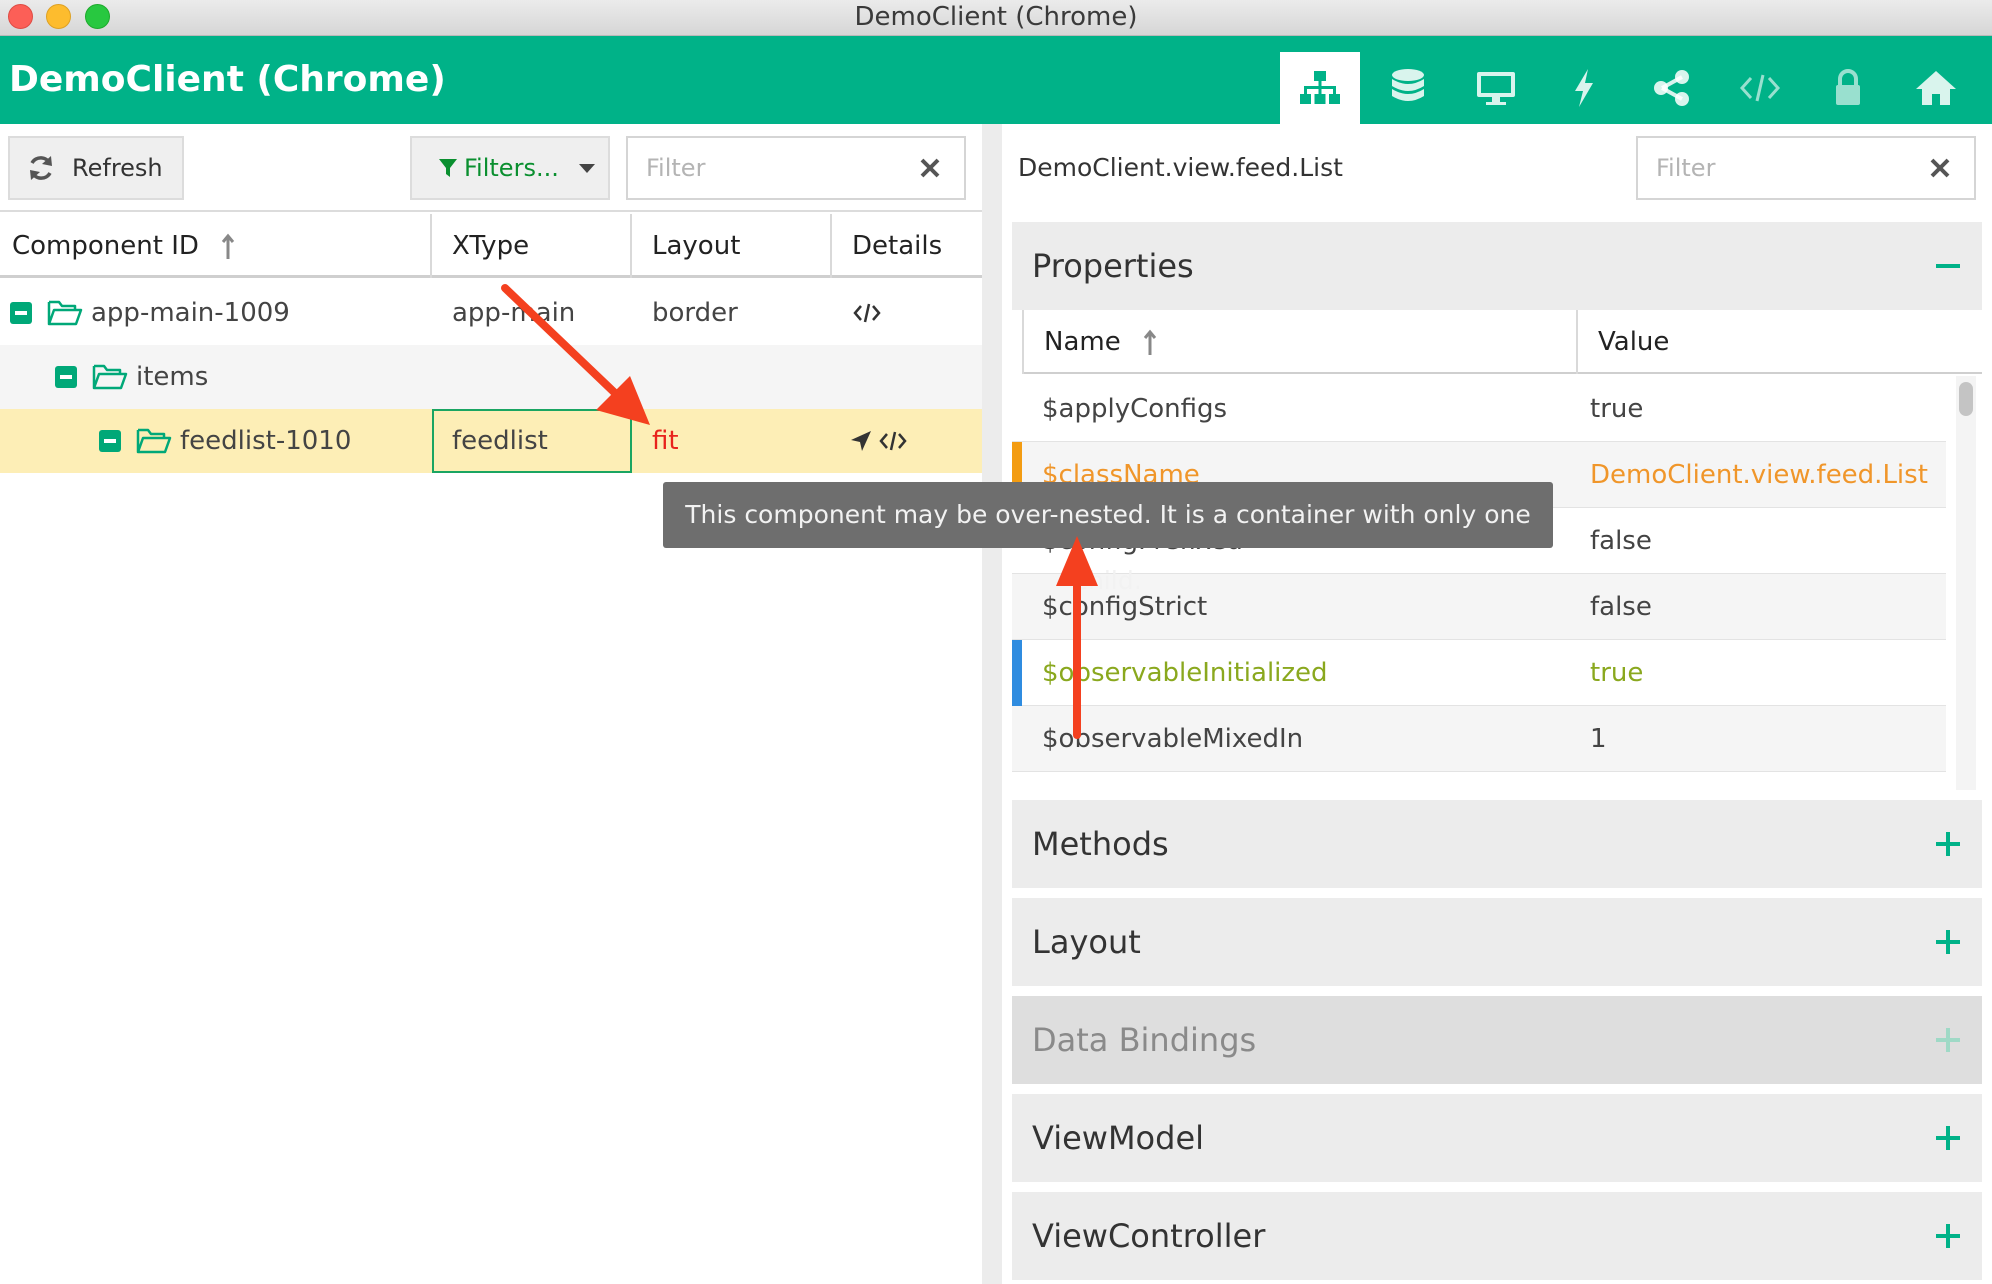 This screenshot has width=1992, height=1284. Describe the element at coordinates (448, 168) in the screenshot. I see `filter-funnel-icon` at that location.